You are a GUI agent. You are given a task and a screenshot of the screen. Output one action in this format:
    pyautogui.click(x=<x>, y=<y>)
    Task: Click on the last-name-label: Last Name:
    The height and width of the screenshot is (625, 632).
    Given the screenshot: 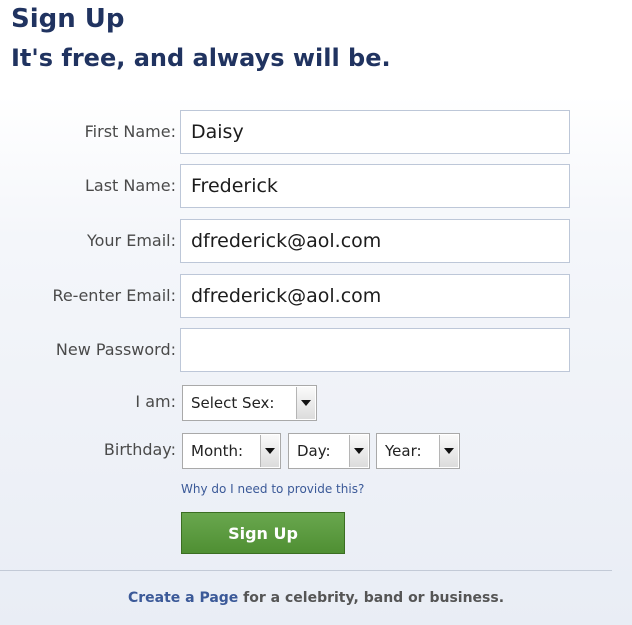 What is the action you would take?
    pyautogui.click(x=130, y=185)
    